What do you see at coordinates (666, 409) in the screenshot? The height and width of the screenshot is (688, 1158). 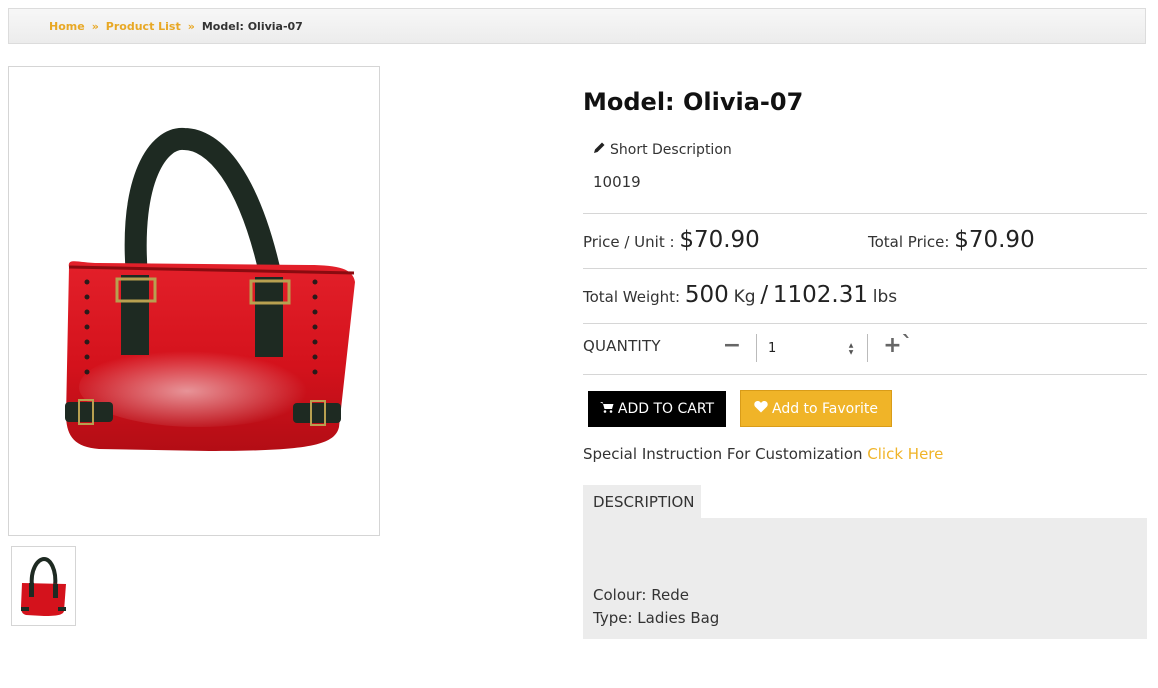 I see `add-to-cart-label: ADD TO CART` at bounding box center [666, 409].